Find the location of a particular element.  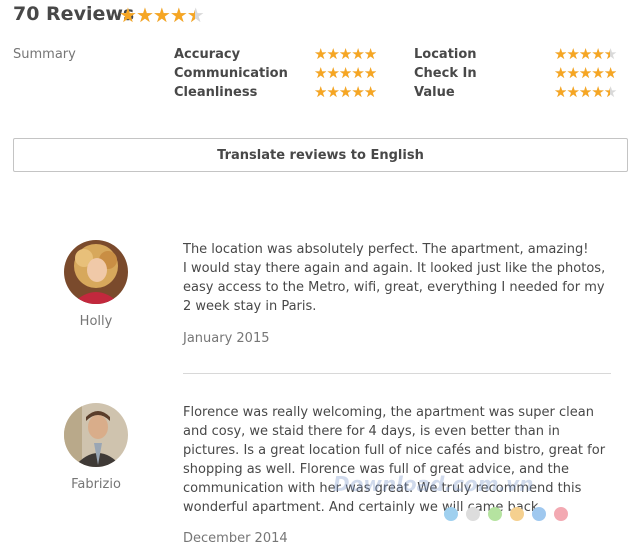

reviewer-avatar-fabrizio is located at coordinates (96, 435).